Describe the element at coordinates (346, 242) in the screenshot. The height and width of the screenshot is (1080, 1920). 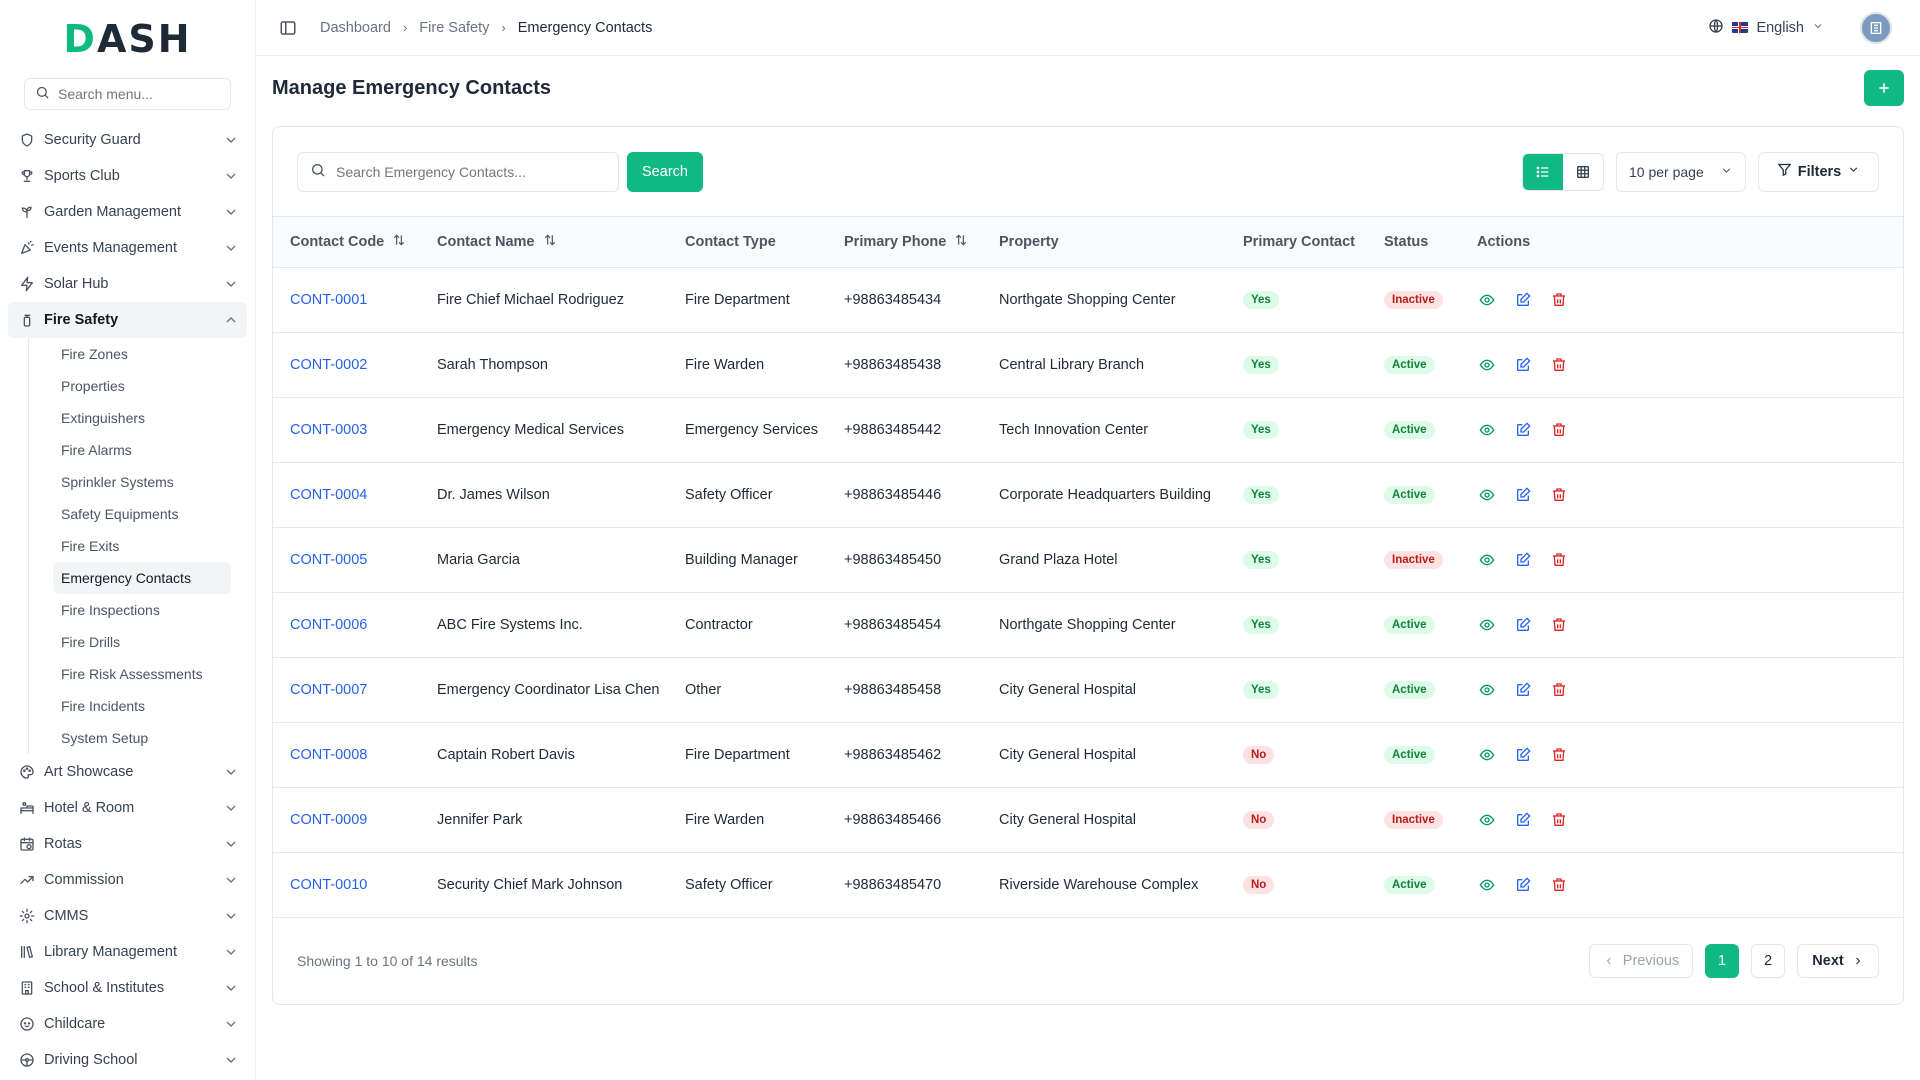
I see `column-header-contact-code: Contact Code` at that location.